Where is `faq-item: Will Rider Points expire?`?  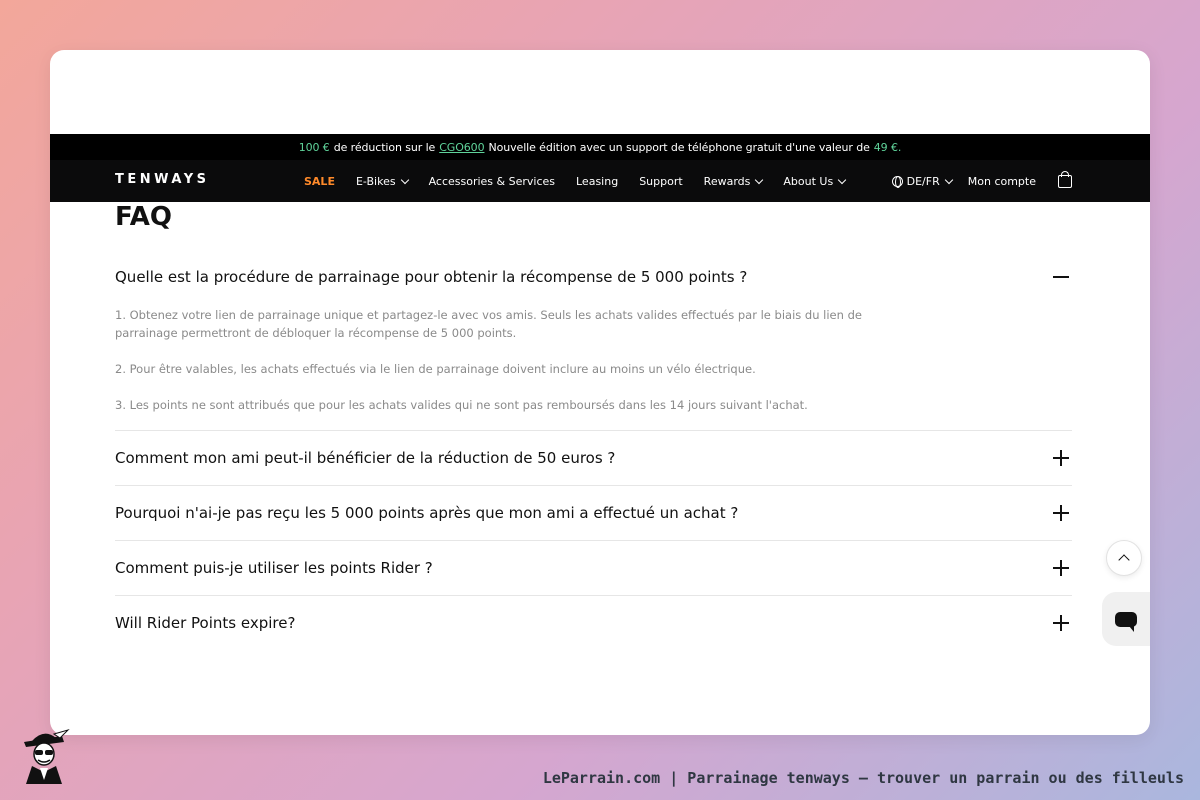
faq-item: Will Rider Points expire? is located at coordinates (593, 623).